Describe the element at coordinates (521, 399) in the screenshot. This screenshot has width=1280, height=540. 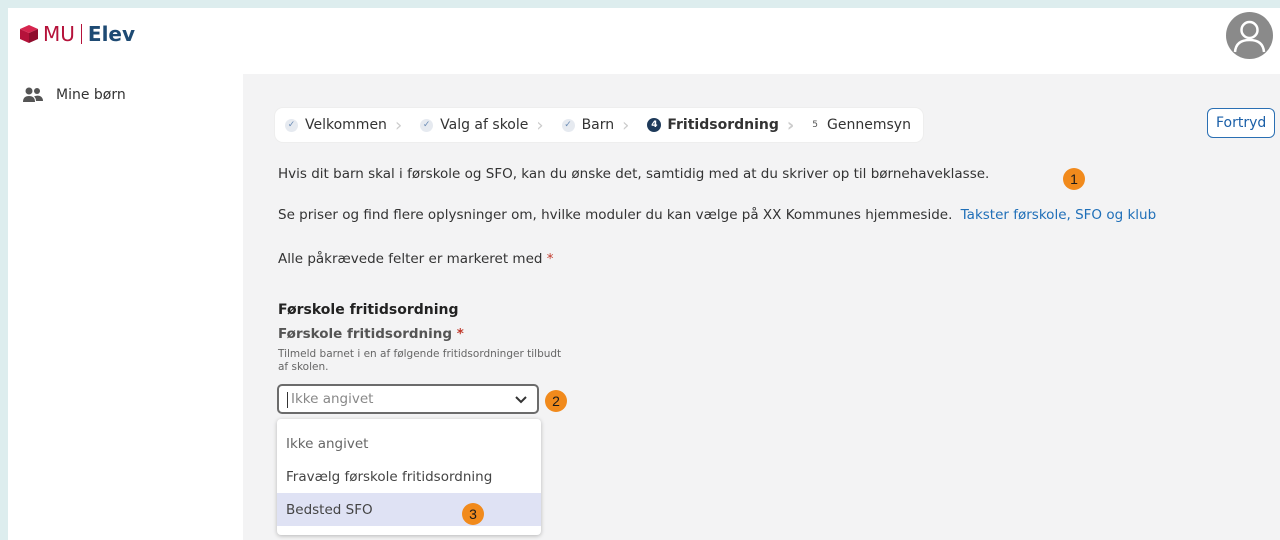
I see `chevron-down-icon` at that location.